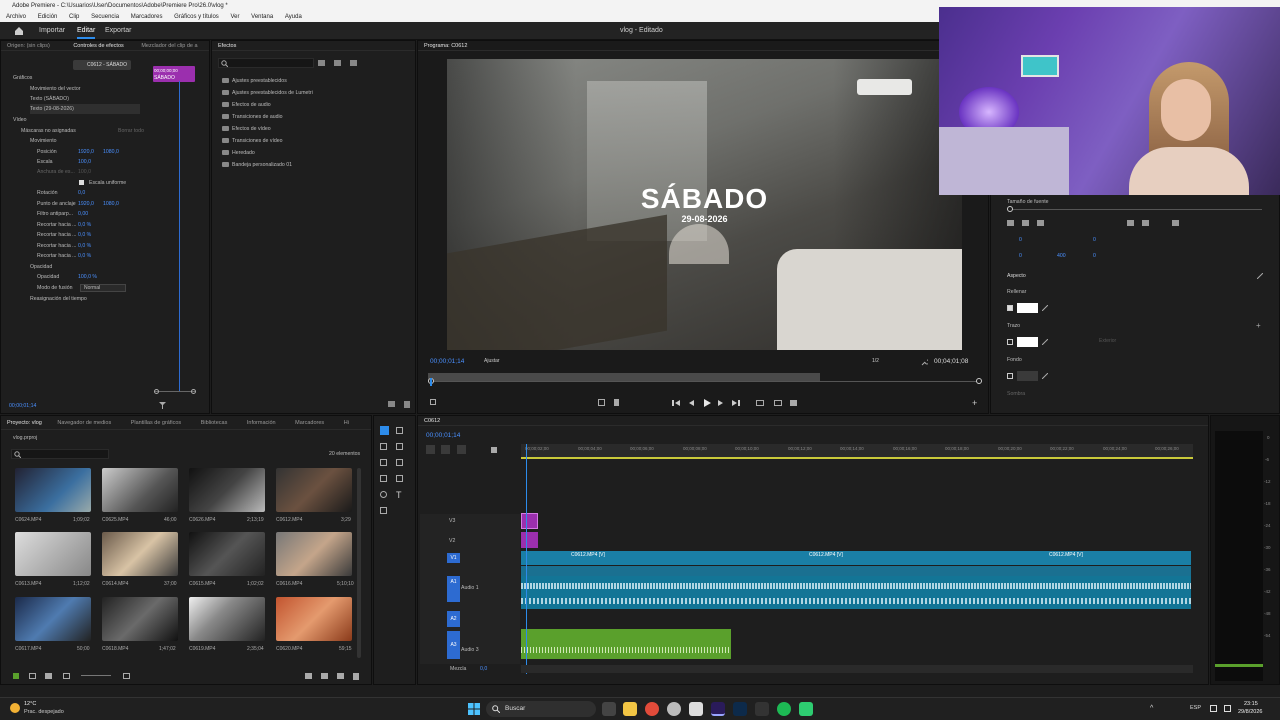  I want to click on sort-icon, so click(126, 676).